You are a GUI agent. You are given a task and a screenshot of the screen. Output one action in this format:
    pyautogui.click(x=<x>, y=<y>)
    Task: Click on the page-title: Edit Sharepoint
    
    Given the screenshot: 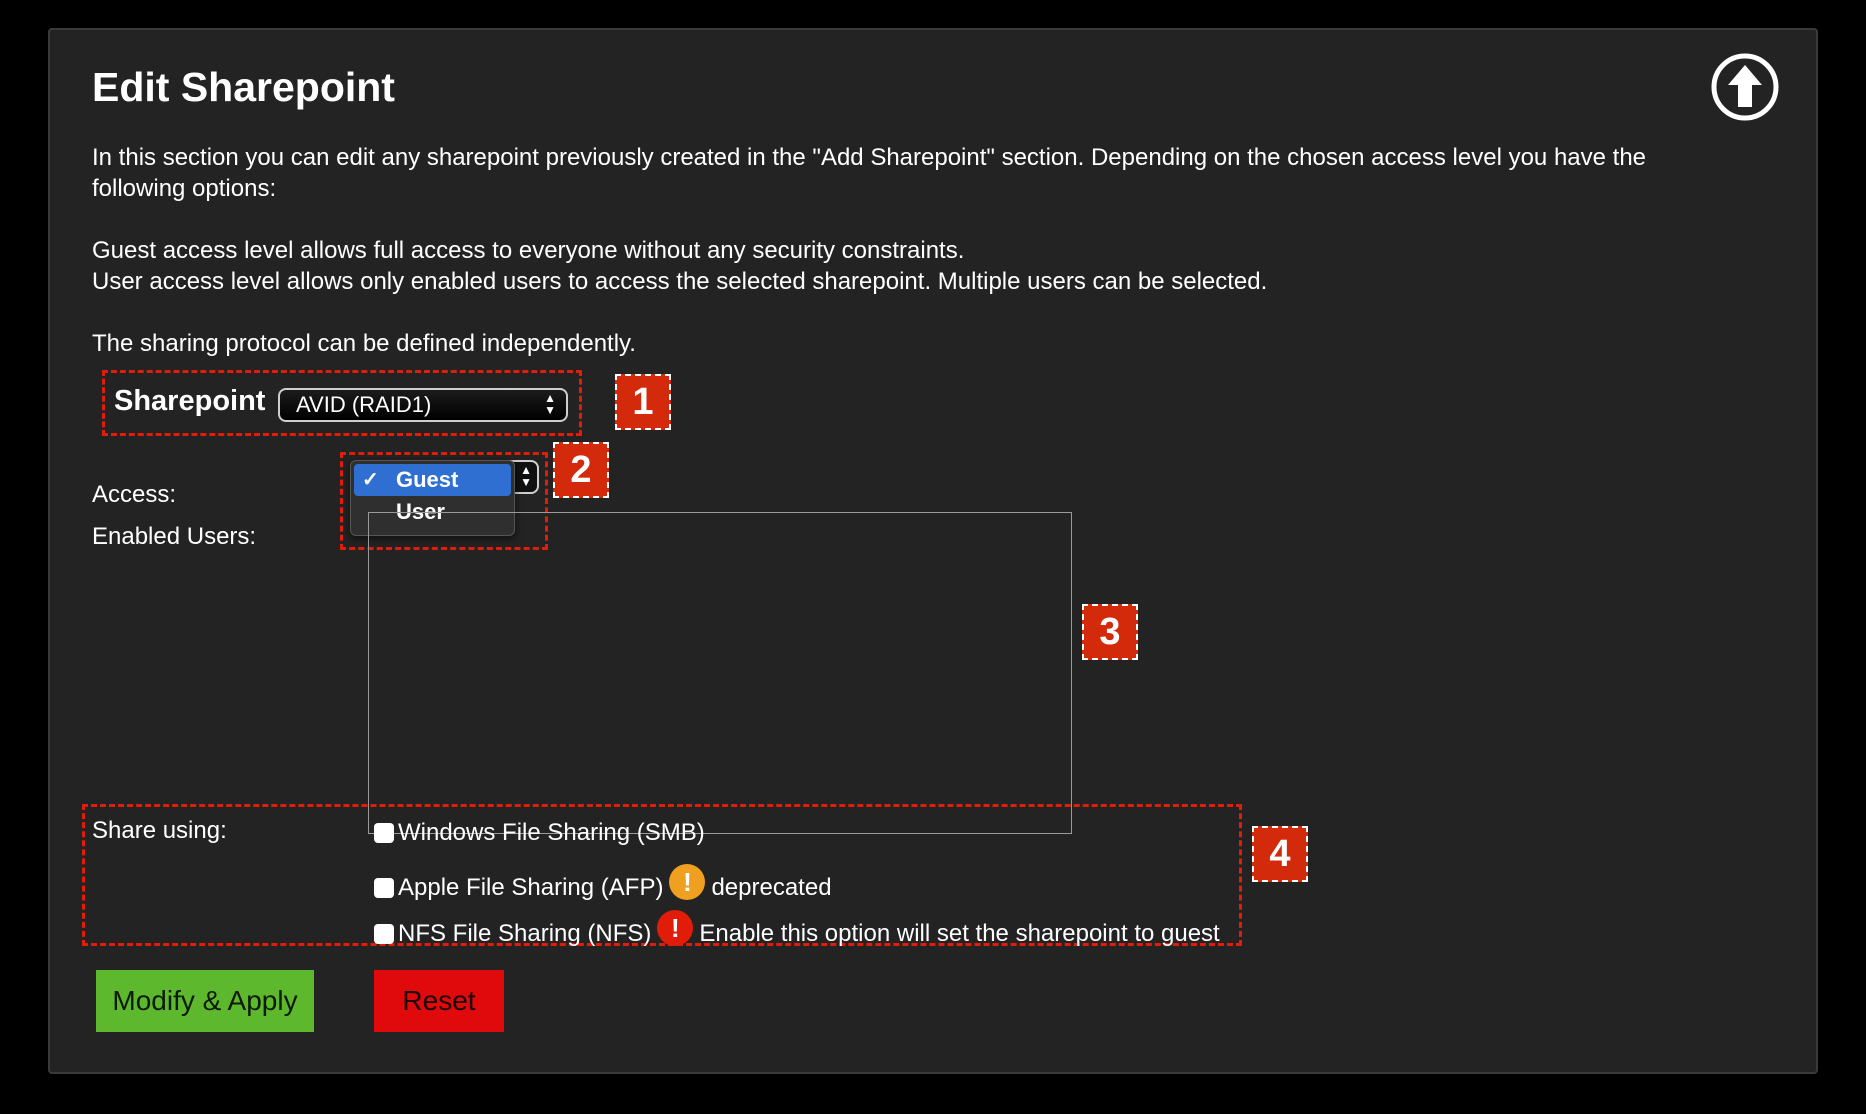 What is the action you would take?
    pyautogui.click(x=243, y=87)
    